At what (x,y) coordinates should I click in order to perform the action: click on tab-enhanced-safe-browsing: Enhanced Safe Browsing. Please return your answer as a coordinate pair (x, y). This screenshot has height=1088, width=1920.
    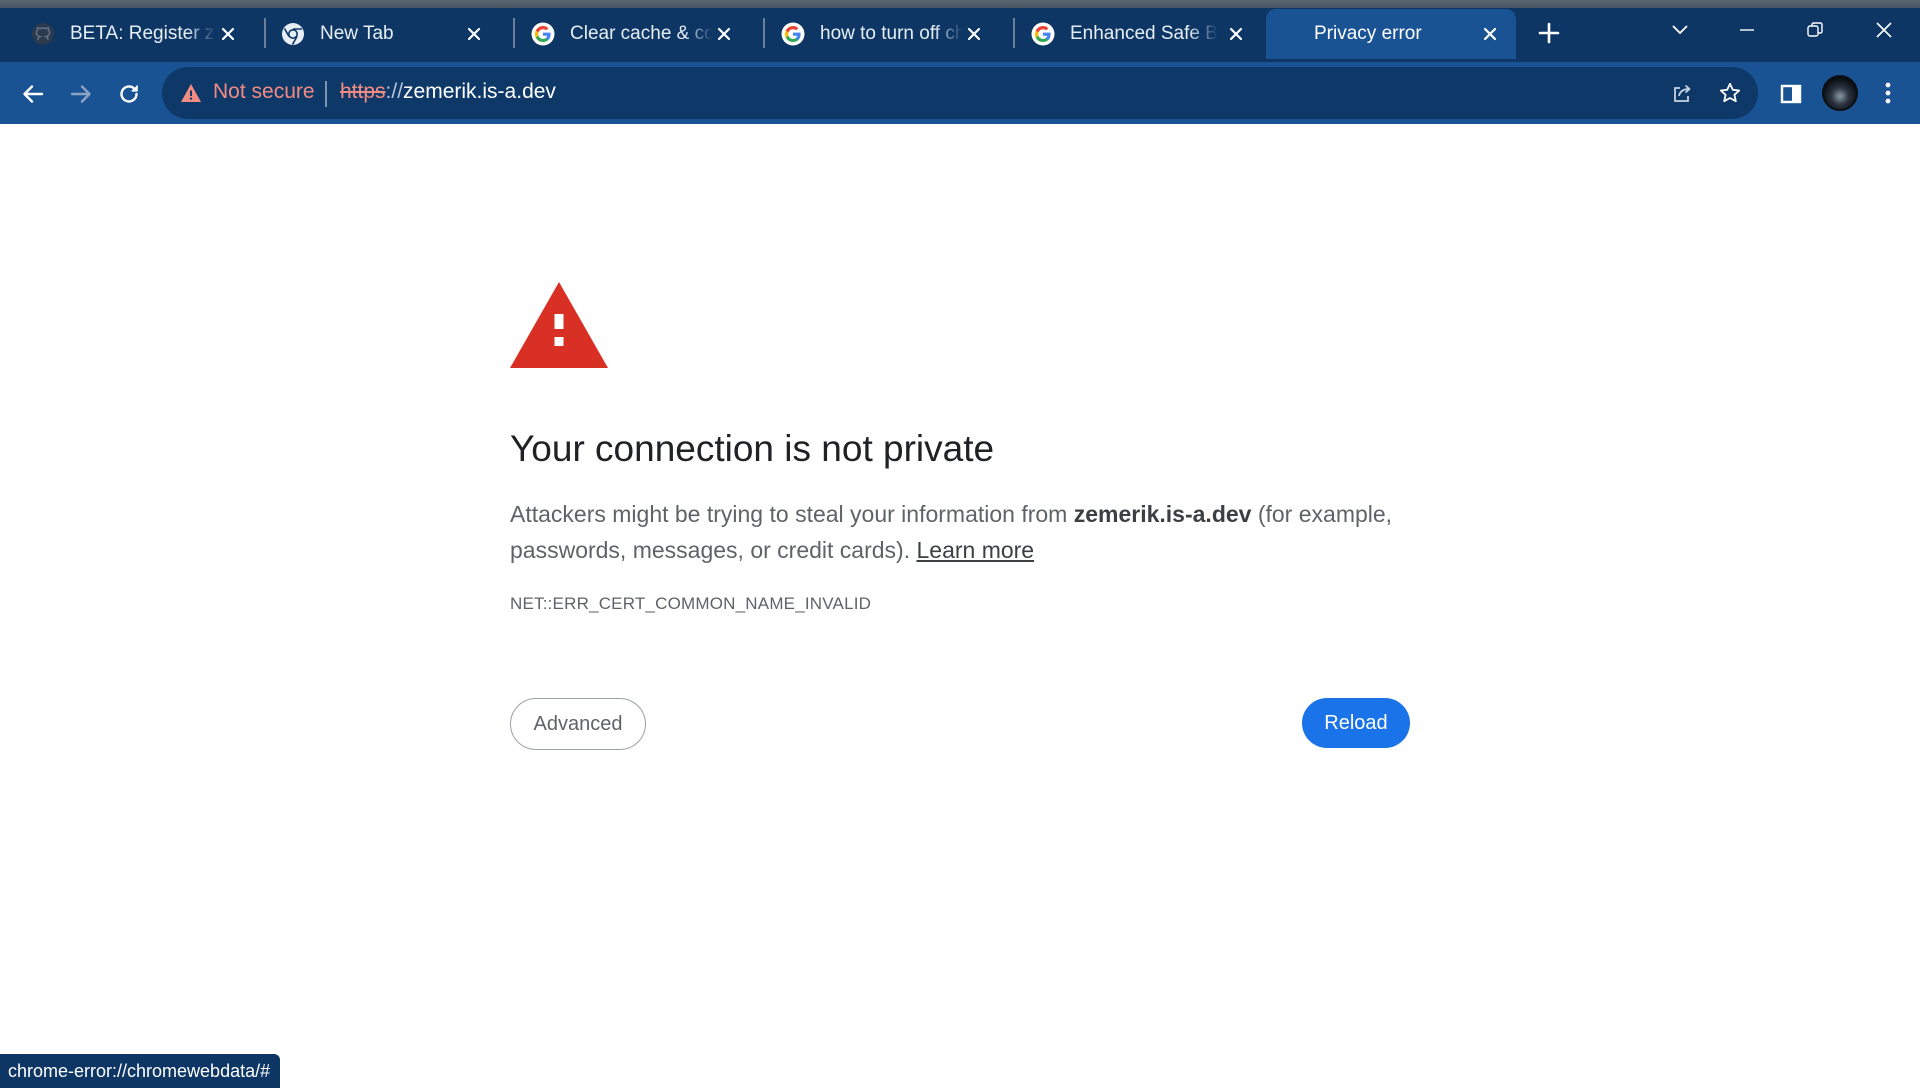
    Looking at the image, I should click on (1131, 34).